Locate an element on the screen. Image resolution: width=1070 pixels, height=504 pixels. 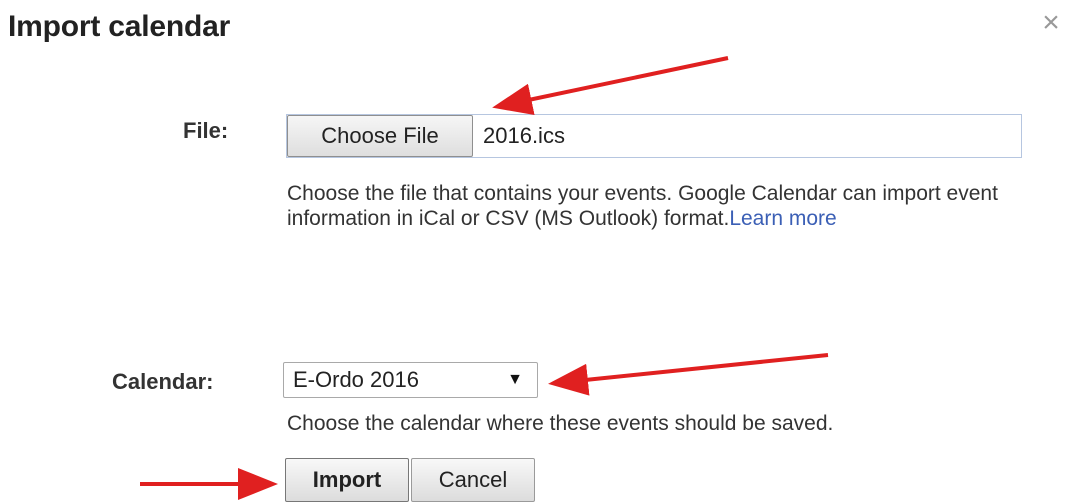
arrow-to-calendar-select is located at coordinates (688, 374).